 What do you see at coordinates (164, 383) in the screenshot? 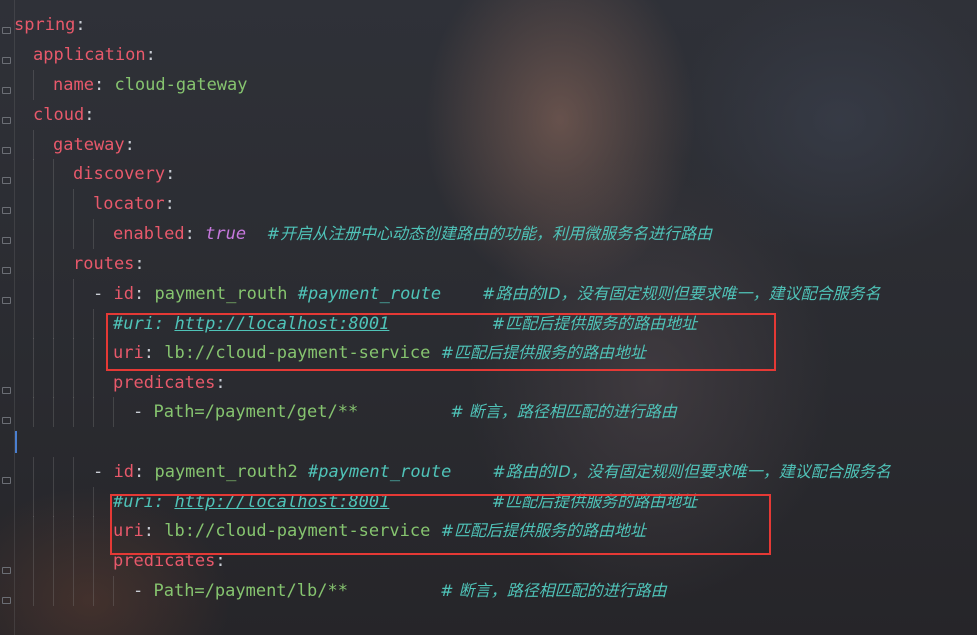
I see `yaml-key: predicates` at bounding box center [164, 383].